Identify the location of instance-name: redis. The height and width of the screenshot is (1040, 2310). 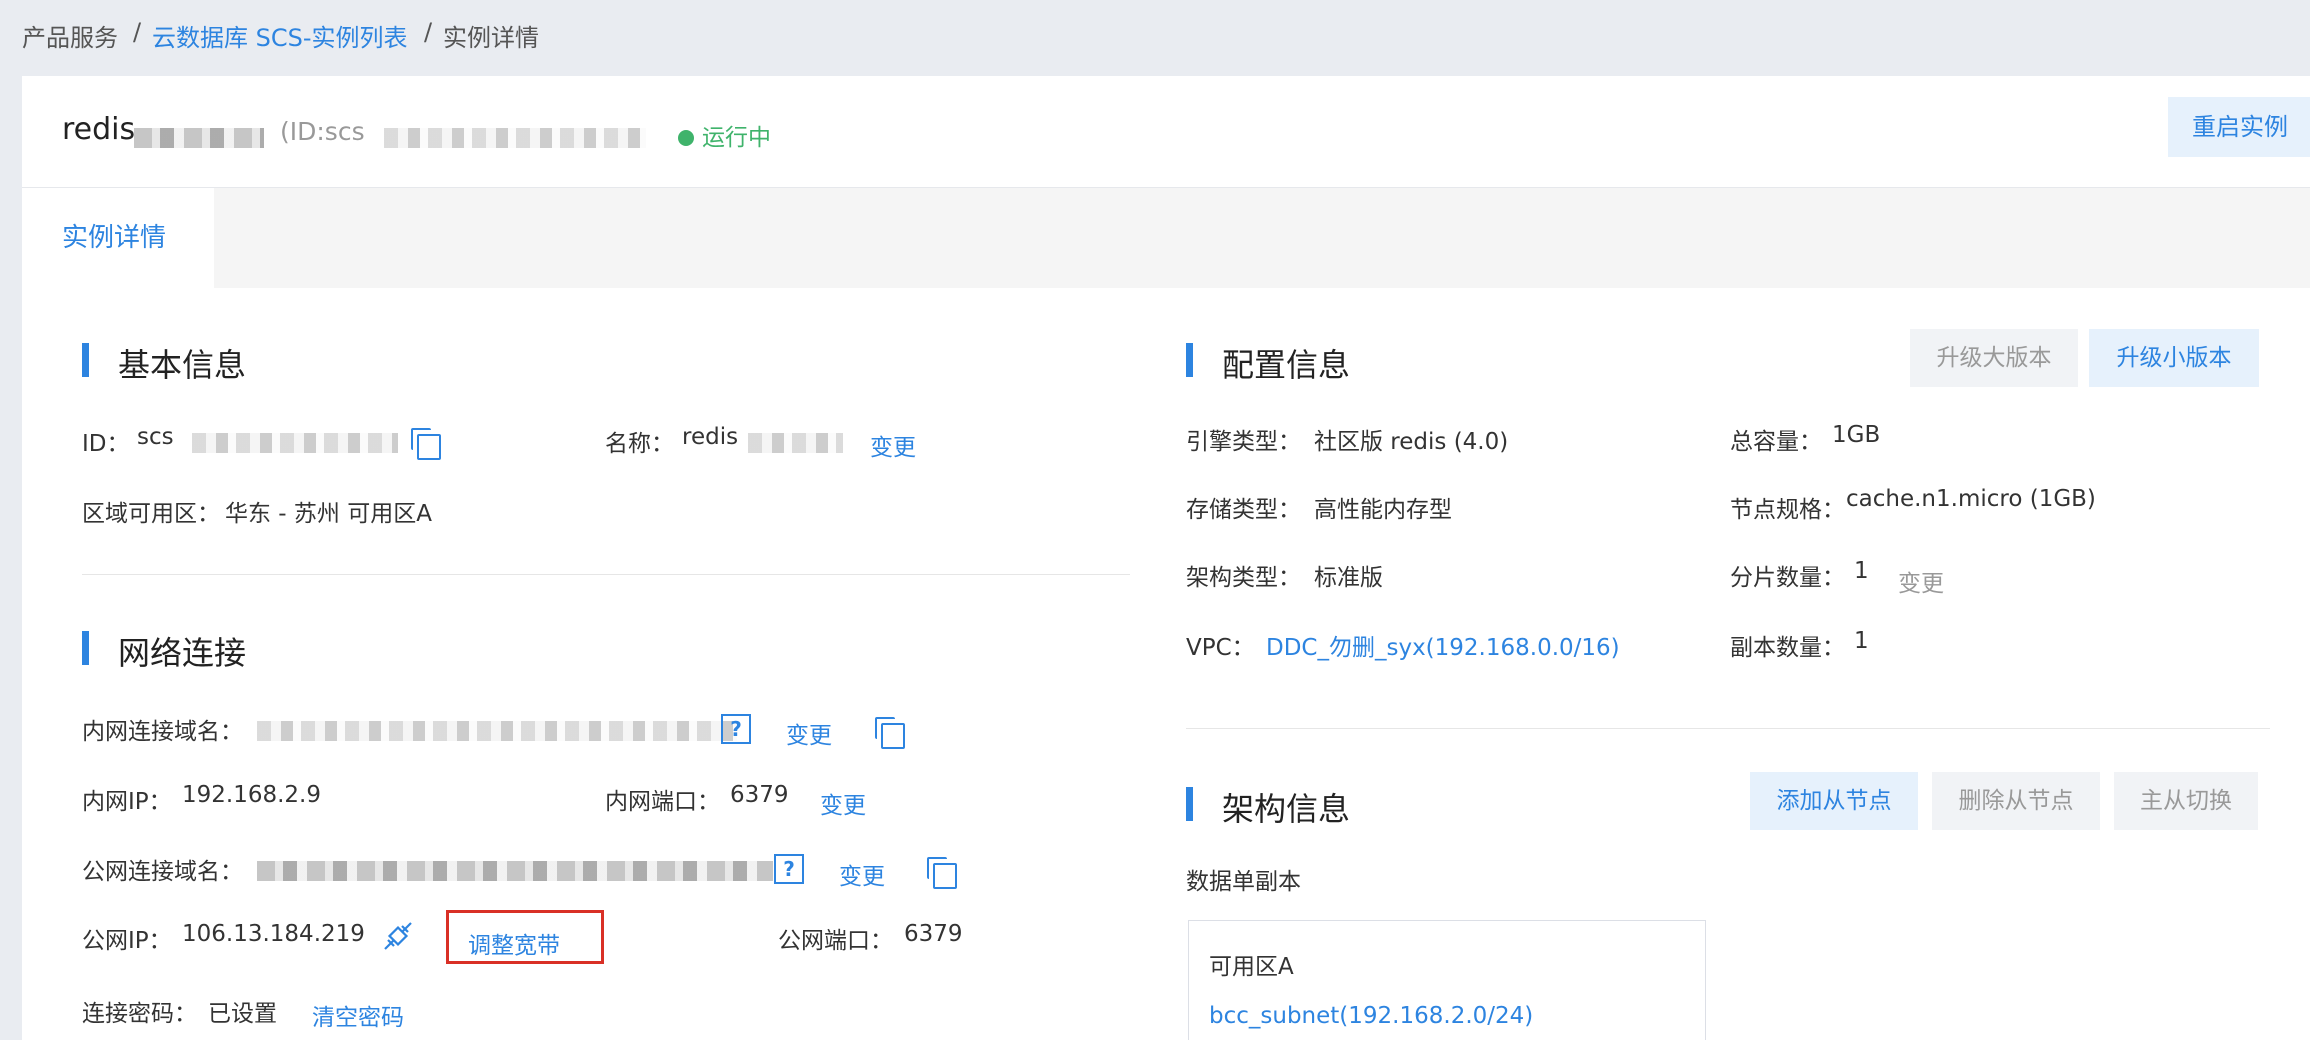
(99, 129).